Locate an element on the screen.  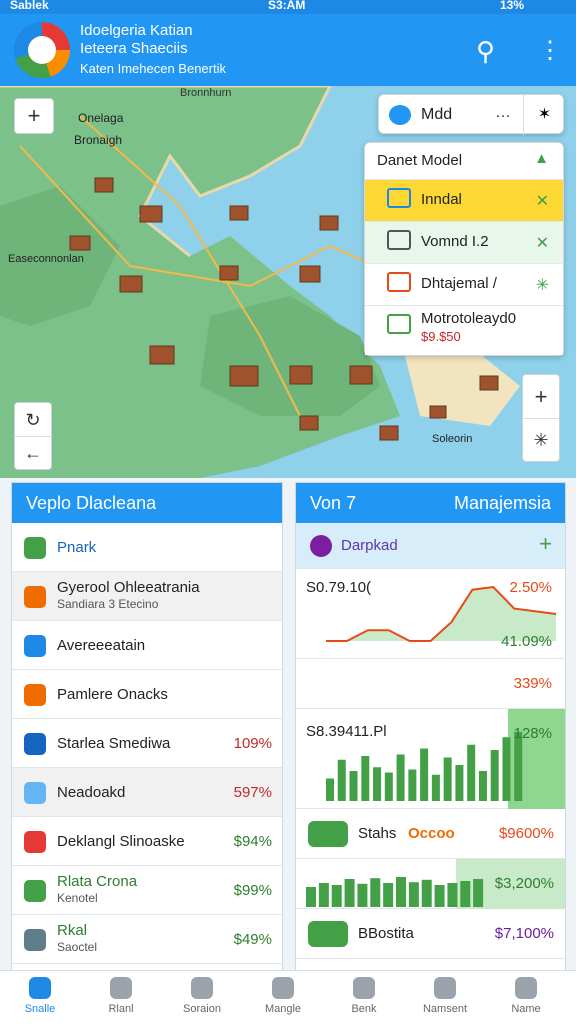
zoom-in-icon: + is located at coordinates (541, 397).